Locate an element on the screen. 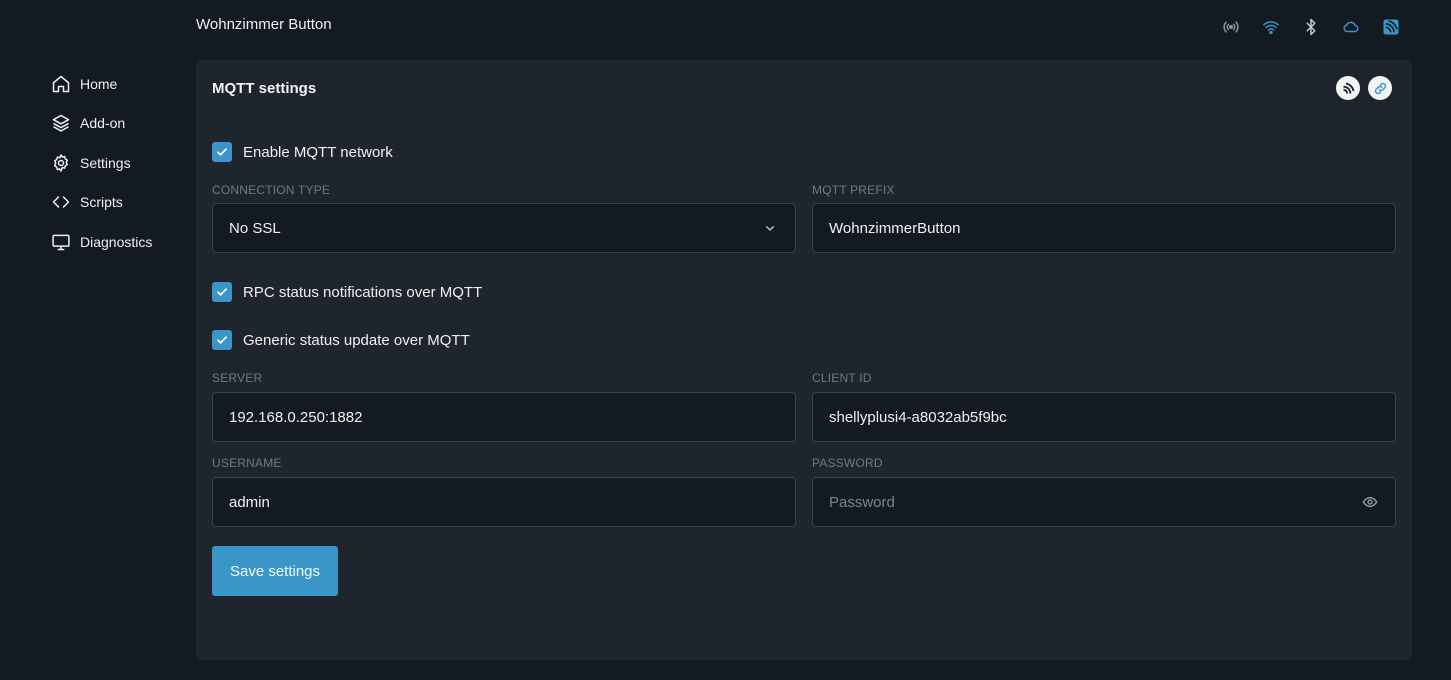  sidebar-item-diagnostics: Diagnostics is located at coordinates (120, 242).